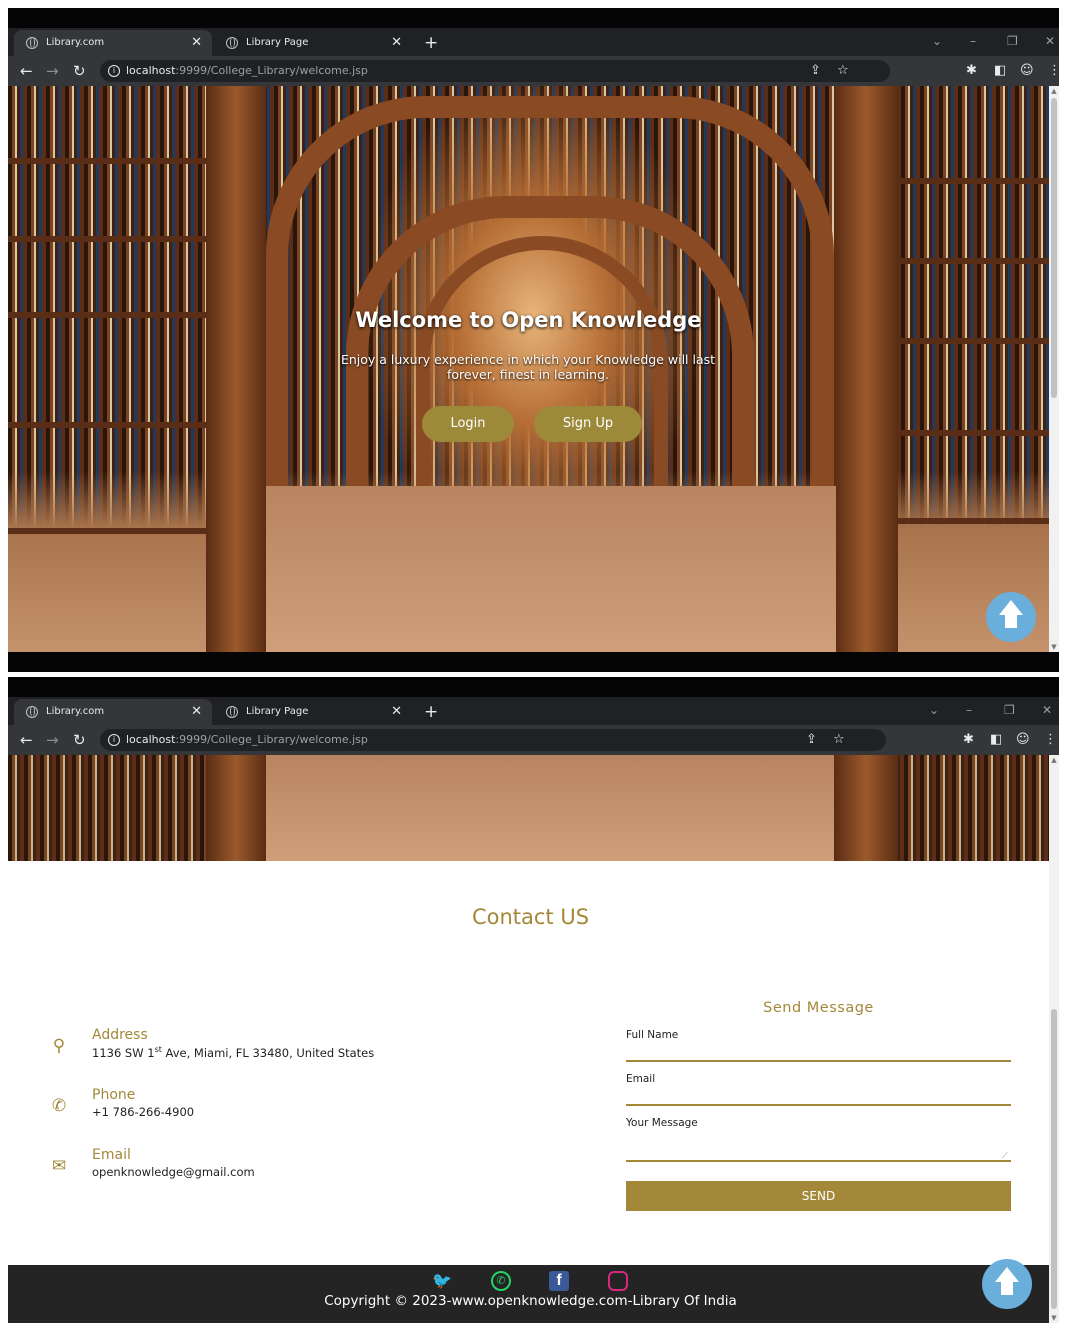 The width and height of the screenshot is (1067, 1331). I want to click on instagram-icon, so click(618, 1281).